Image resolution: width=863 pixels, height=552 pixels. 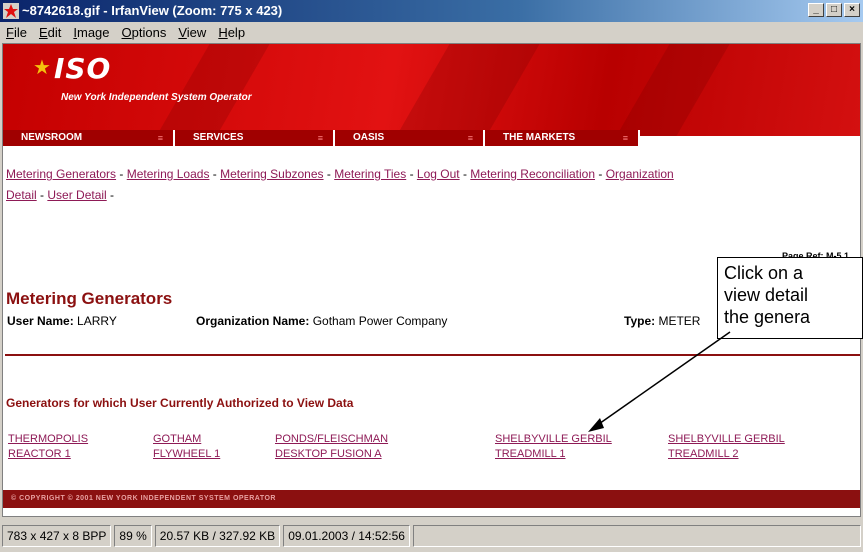 I want to click on link-metering-loads: Metering Loads, so click(x=168, y=174).